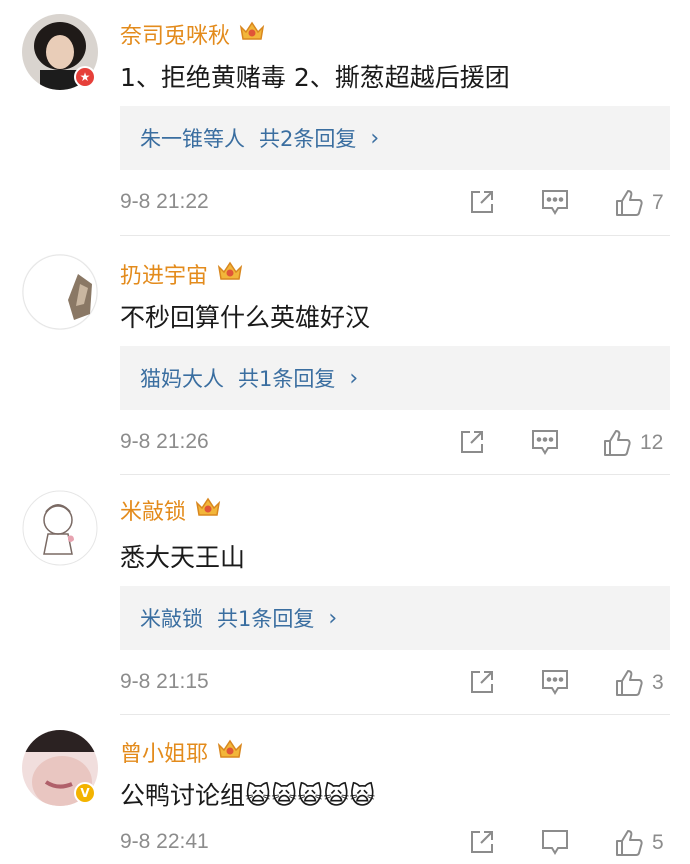 Image resolution: width=690 pixels, height=864 pixels. What do you see at coordinates (245, 317) in the screenshot?
I see `comment-text: 不秒回算什么英雄好汉` at bounding box center [245, 317].